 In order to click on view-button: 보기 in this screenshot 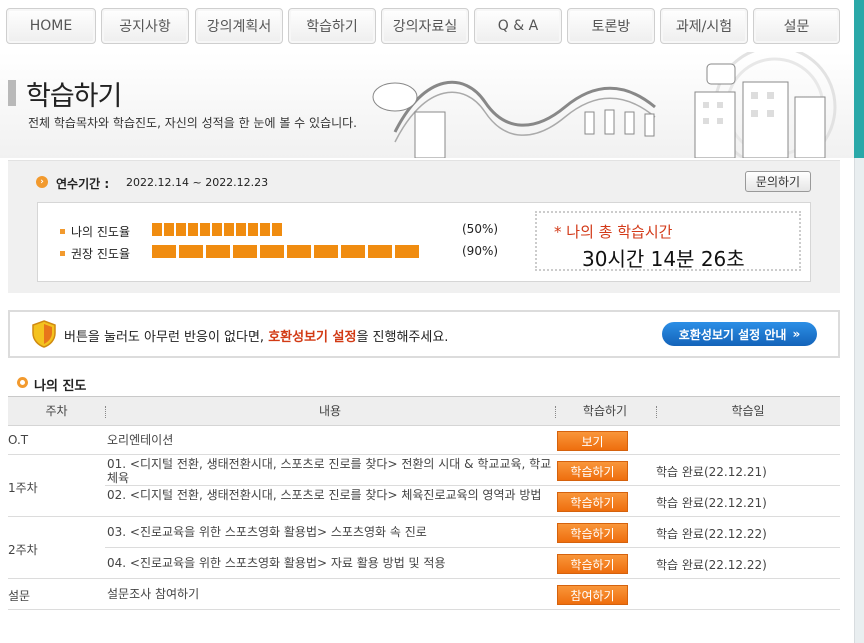, I will do `click(592, 441)`.